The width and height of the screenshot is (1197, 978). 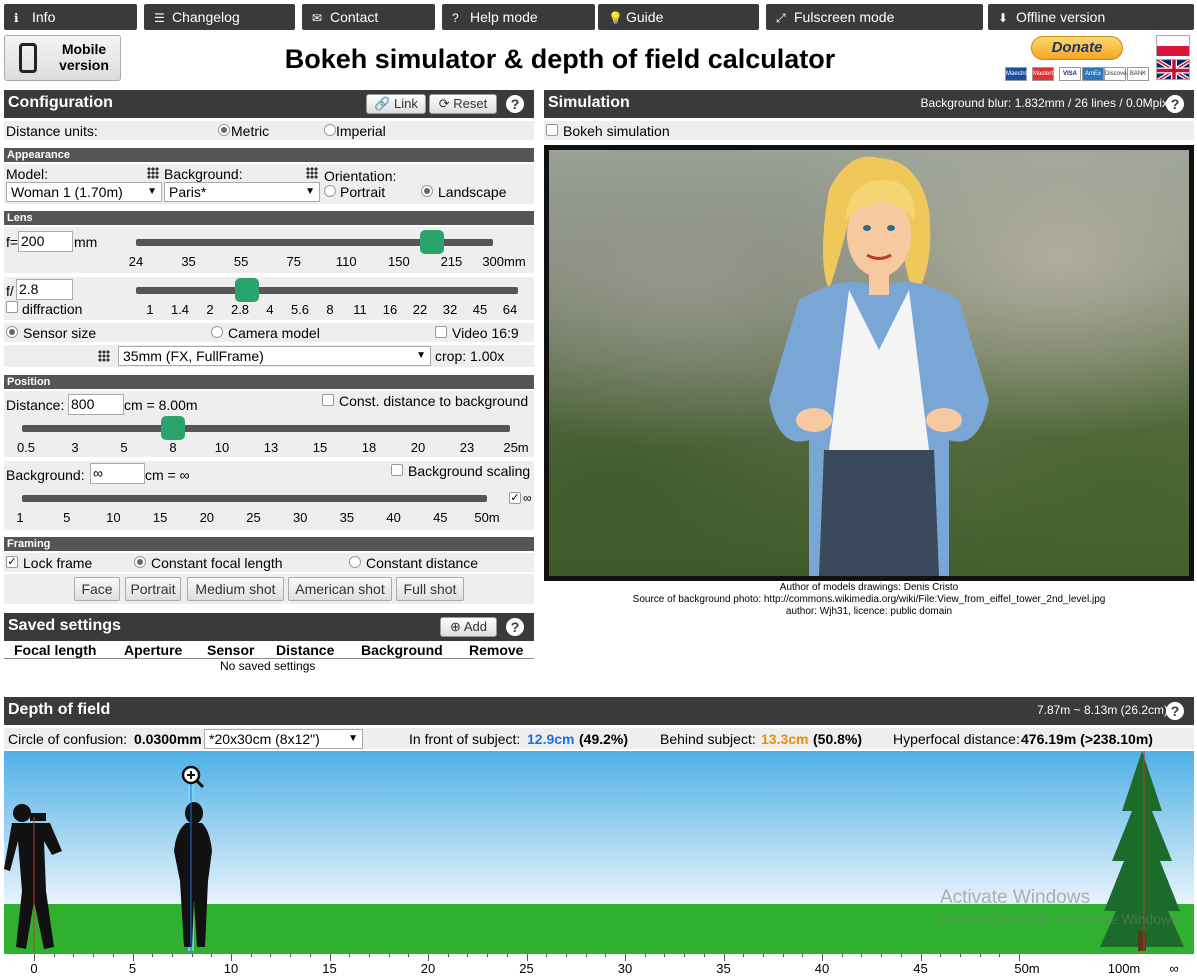 What do you see at coordinates (340, 589) in the screenshot?
I see `american-shot-button: American shot` at bounding box center [340, 589].